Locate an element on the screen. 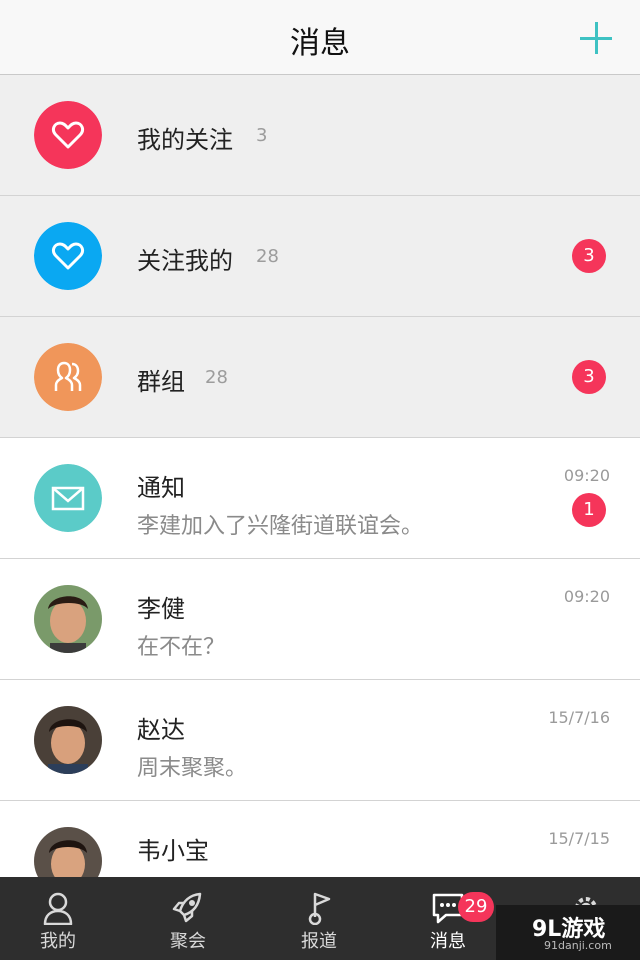  person-icon is located at coordinates (58, 908).